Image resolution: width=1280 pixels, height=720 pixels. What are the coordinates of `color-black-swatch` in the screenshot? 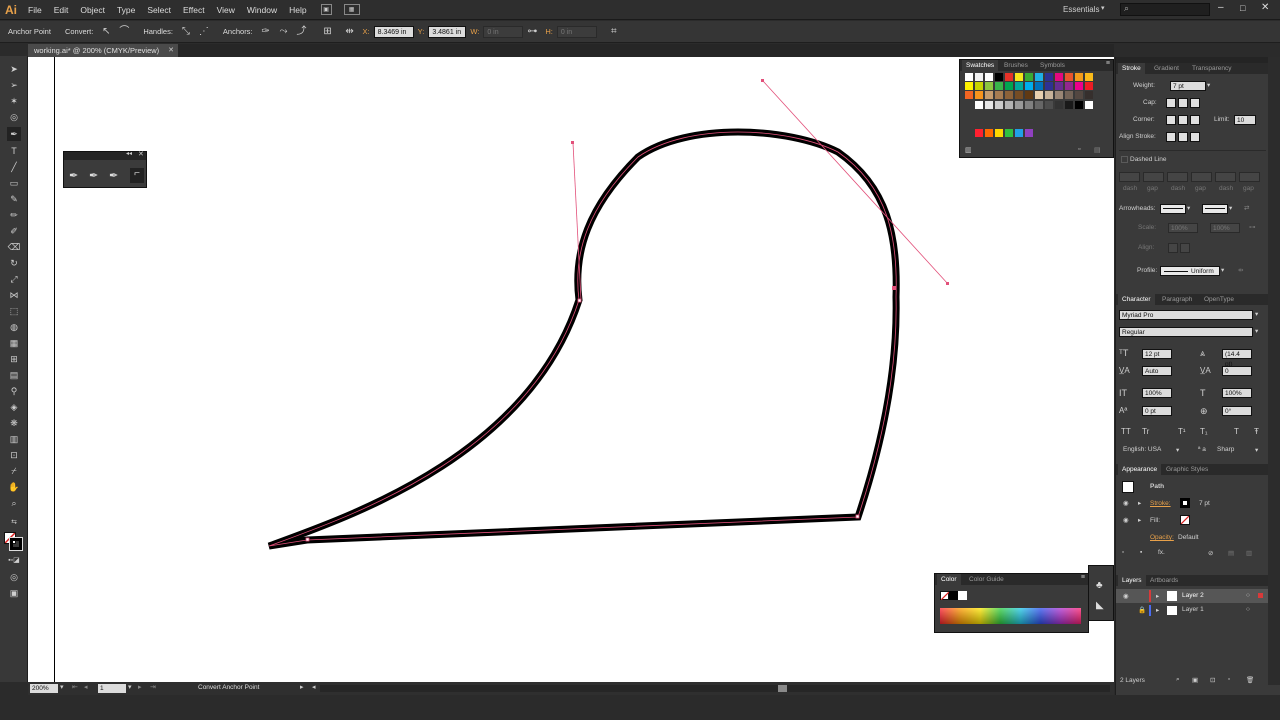 It's located at (953, 595).